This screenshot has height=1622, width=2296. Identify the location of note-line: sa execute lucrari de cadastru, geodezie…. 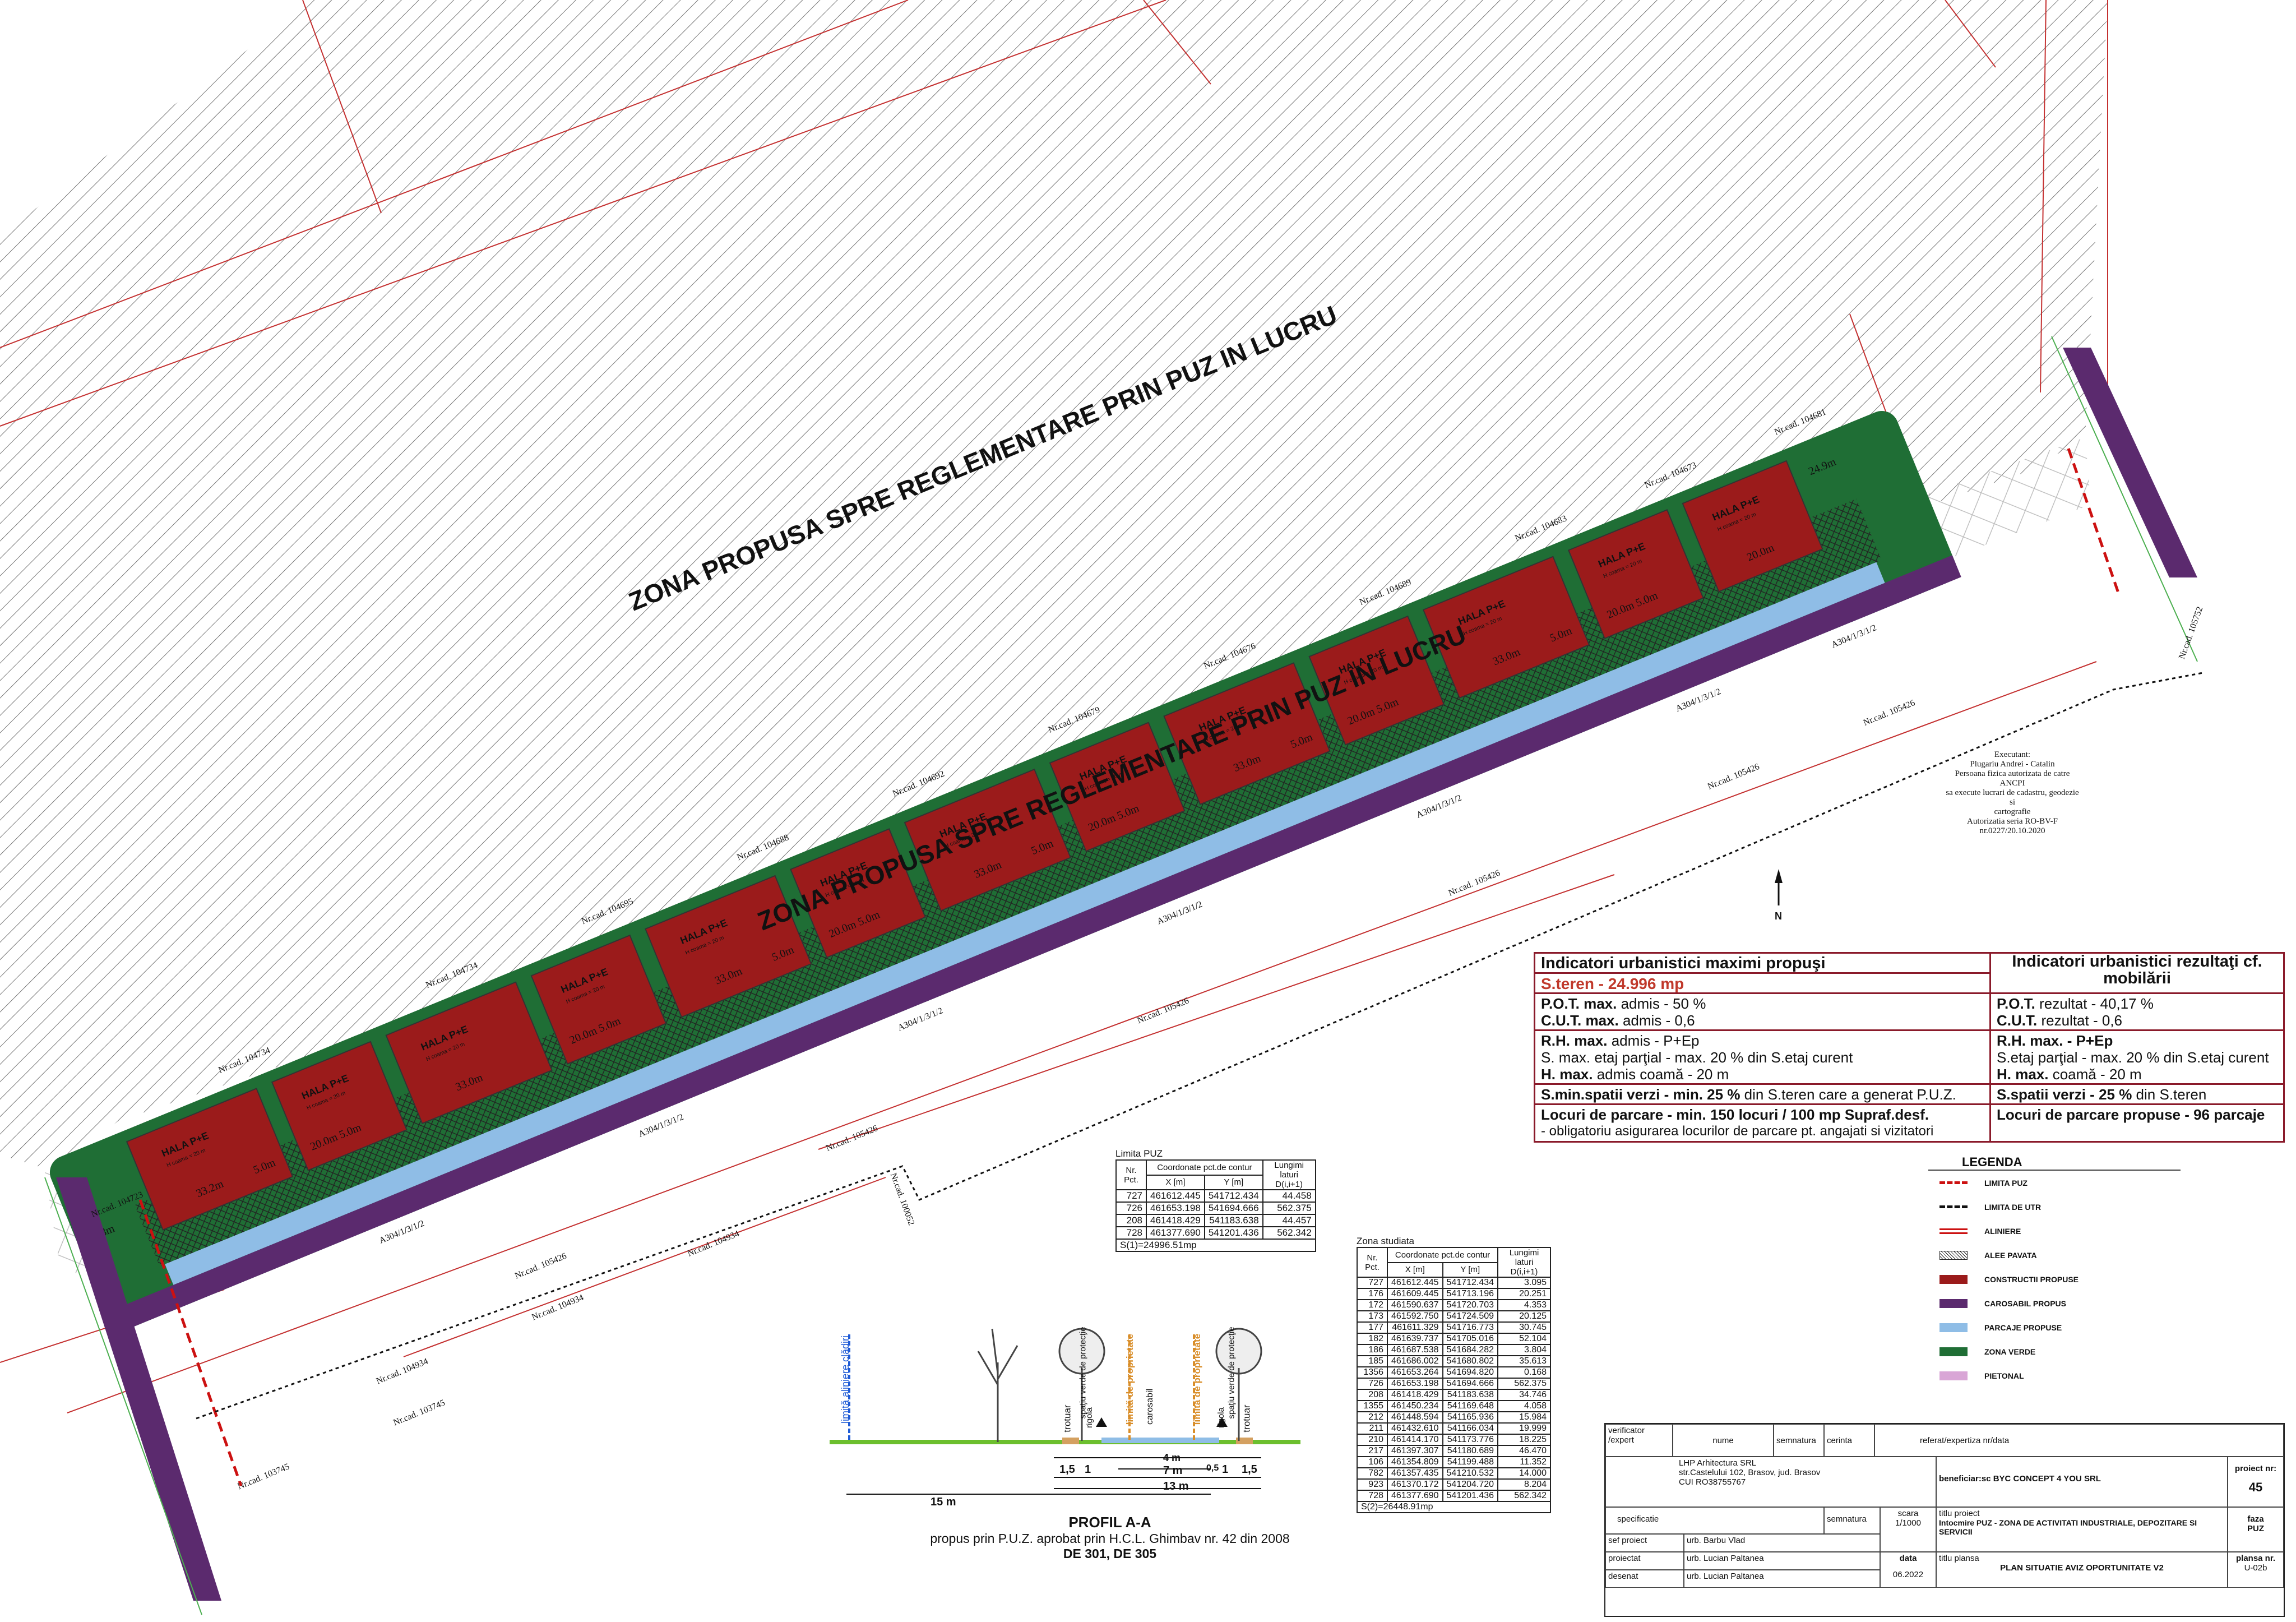
(2012, 797).